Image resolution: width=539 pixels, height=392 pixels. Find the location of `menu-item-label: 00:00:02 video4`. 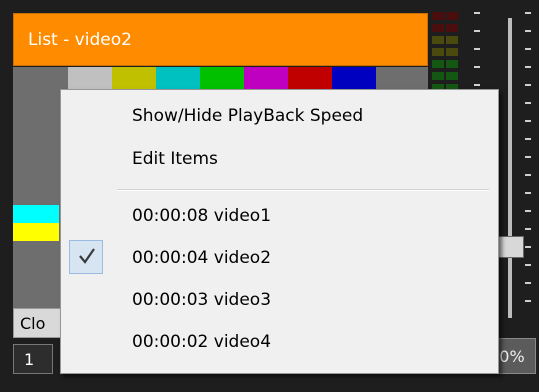

menu-item-label: 00:00:02 video4 is located at coordinates (202, 342).